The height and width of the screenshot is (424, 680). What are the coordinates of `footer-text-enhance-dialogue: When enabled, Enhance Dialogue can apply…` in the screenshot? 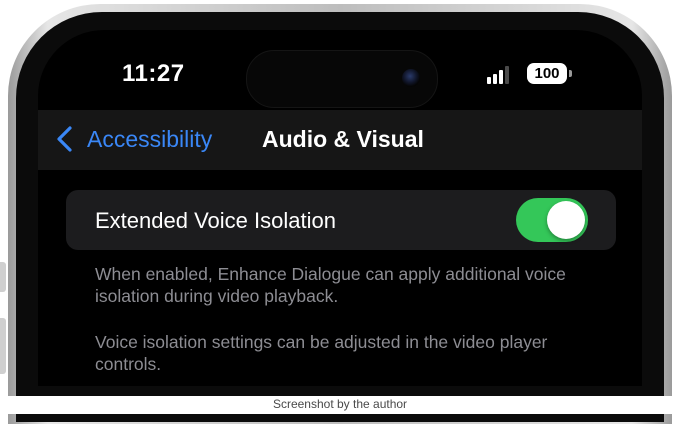 It's located at (330, 285).